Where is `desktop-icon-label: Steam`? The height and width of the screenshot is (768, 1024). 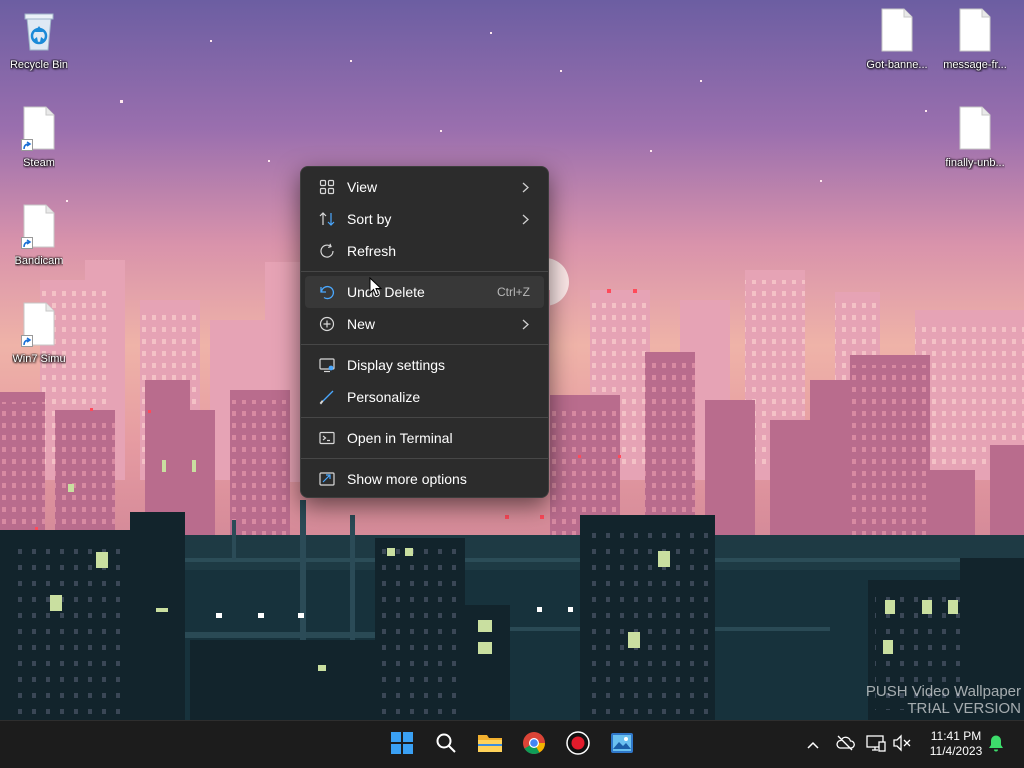
desktop-icon-label: Steam is located at coordinates (39, 163).